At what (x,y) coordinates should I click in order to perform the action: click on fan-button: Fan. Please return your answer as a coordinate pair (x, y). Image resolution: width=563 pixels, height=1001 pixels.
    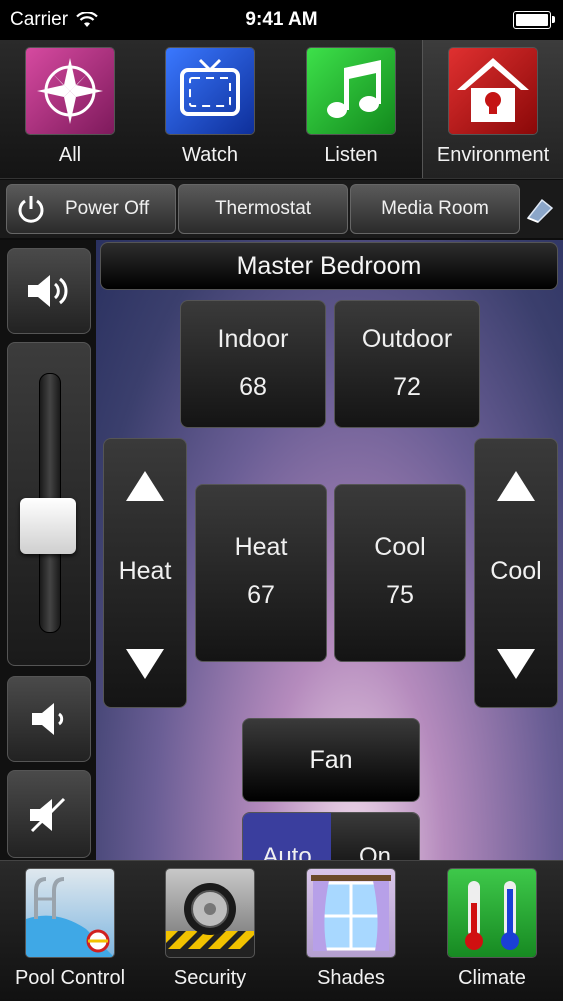
    Looking at the image, I should click on (331, 760).